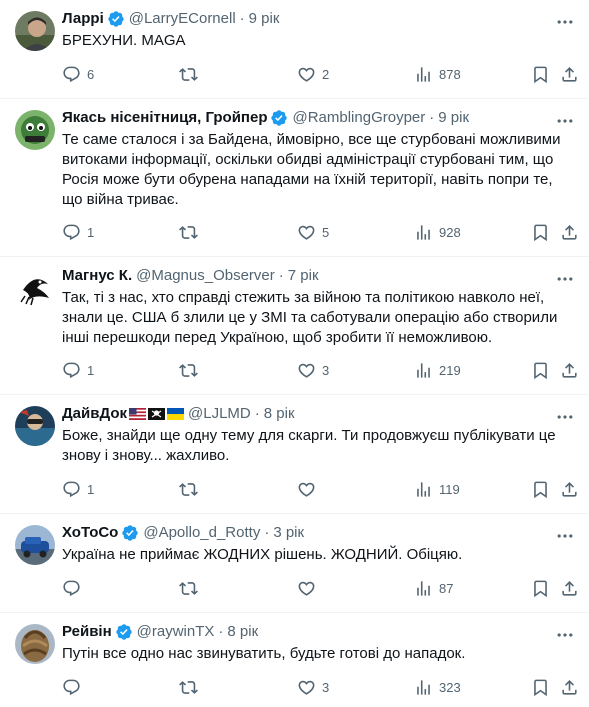  What do you see at coordinates (182, 19) in the screenshot?
I see `user-handle: @LarryECornell` at bounding box center [182, 19].